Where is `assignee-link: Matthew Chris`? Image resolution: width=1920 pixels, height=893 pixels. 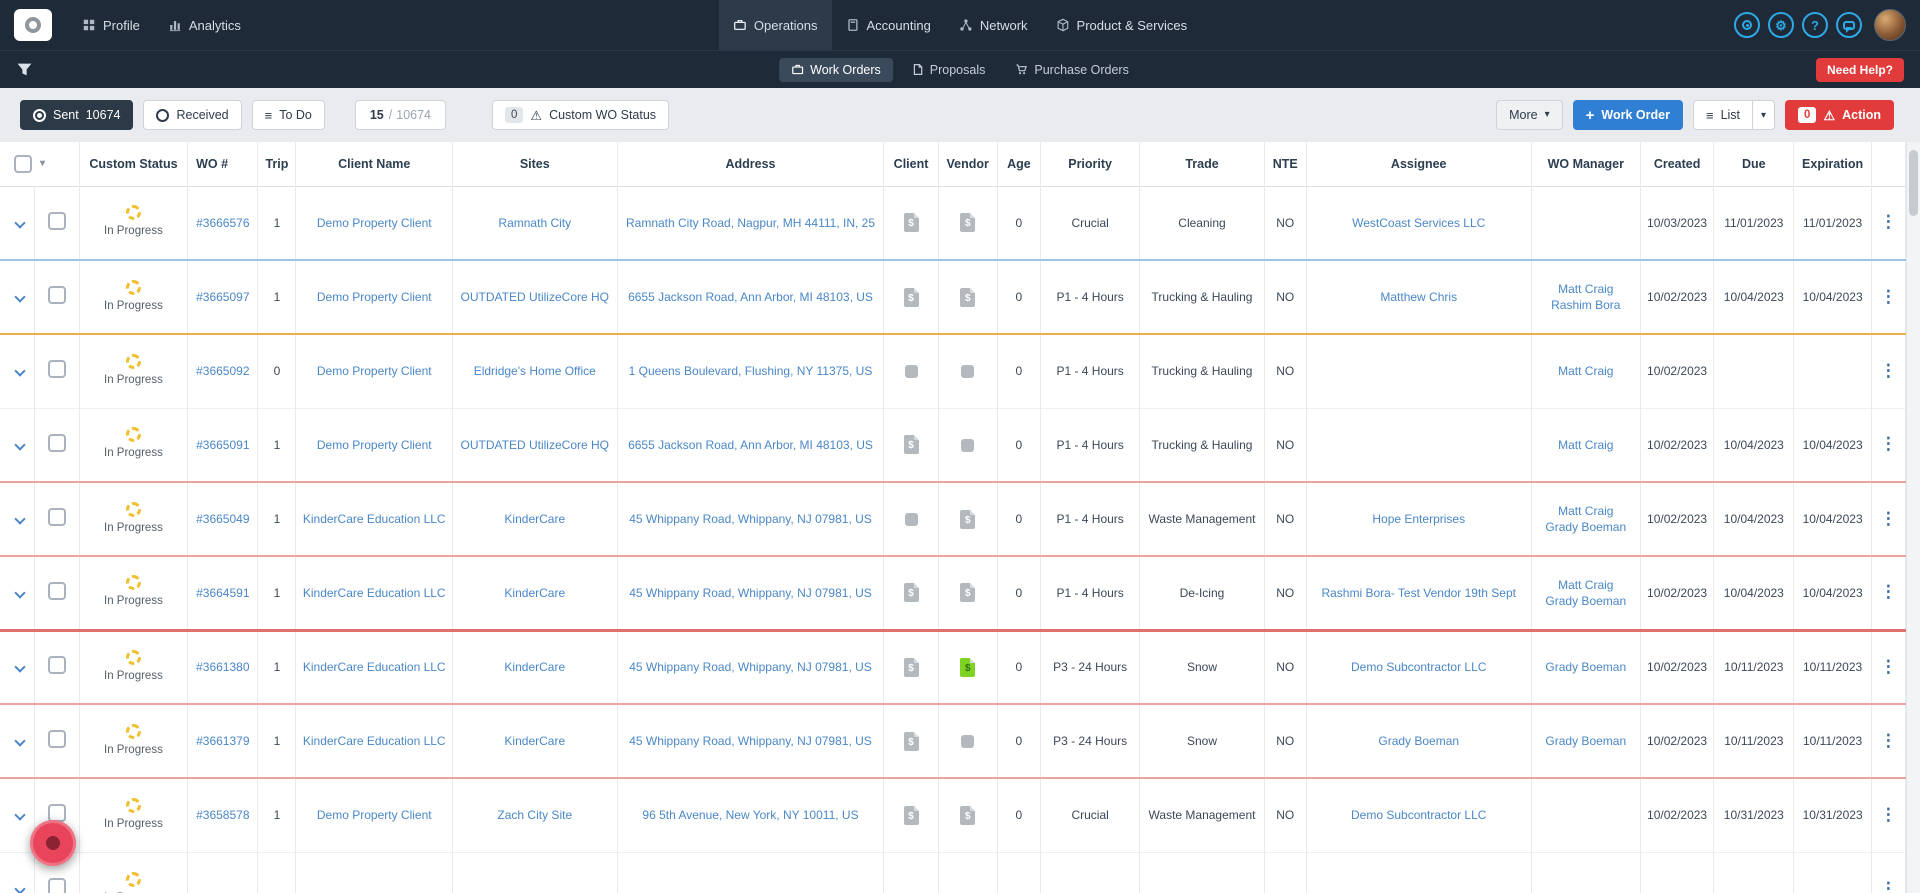
assignee-link: Matthew Chris is located at coordinates (1418, 297).